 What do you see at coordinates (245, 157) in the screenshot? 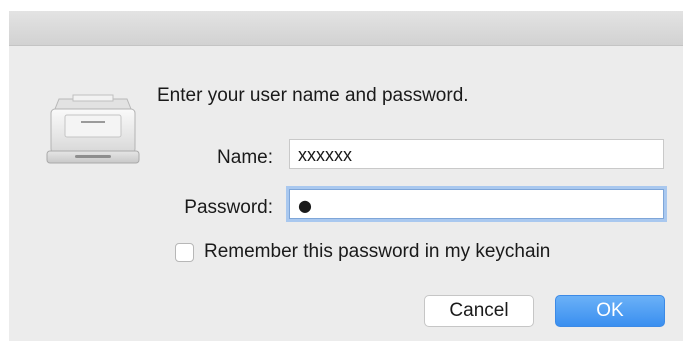
I see `name-label: Name:` at bounding box center [245, 157].